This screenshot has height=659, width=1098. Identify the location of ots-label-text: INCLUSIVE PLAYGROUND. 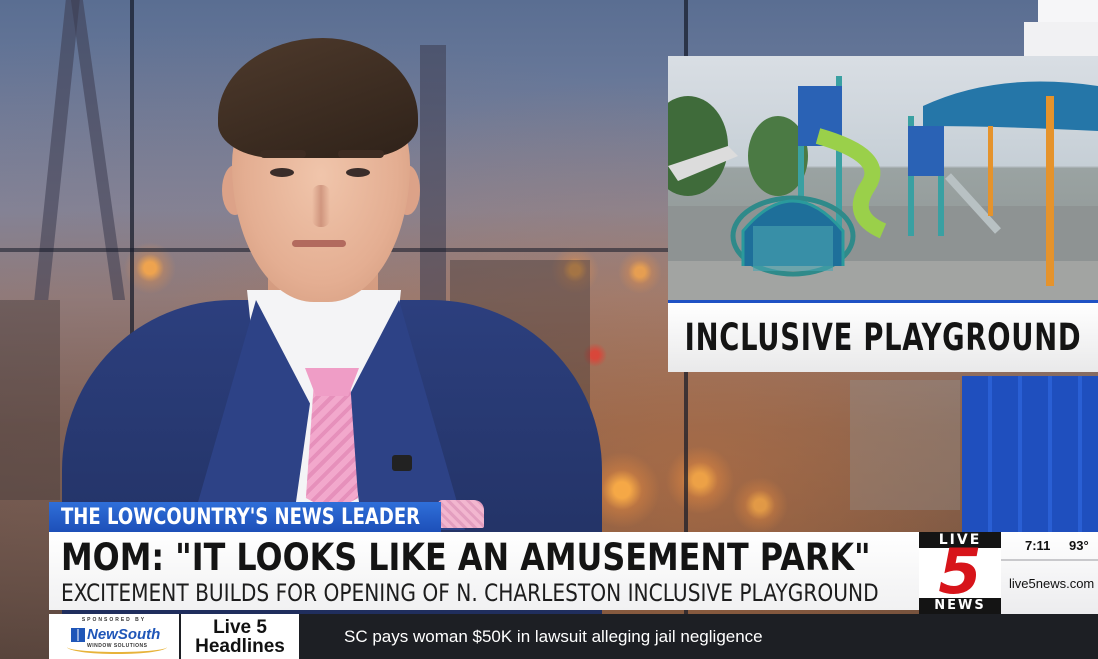
(883, 337).